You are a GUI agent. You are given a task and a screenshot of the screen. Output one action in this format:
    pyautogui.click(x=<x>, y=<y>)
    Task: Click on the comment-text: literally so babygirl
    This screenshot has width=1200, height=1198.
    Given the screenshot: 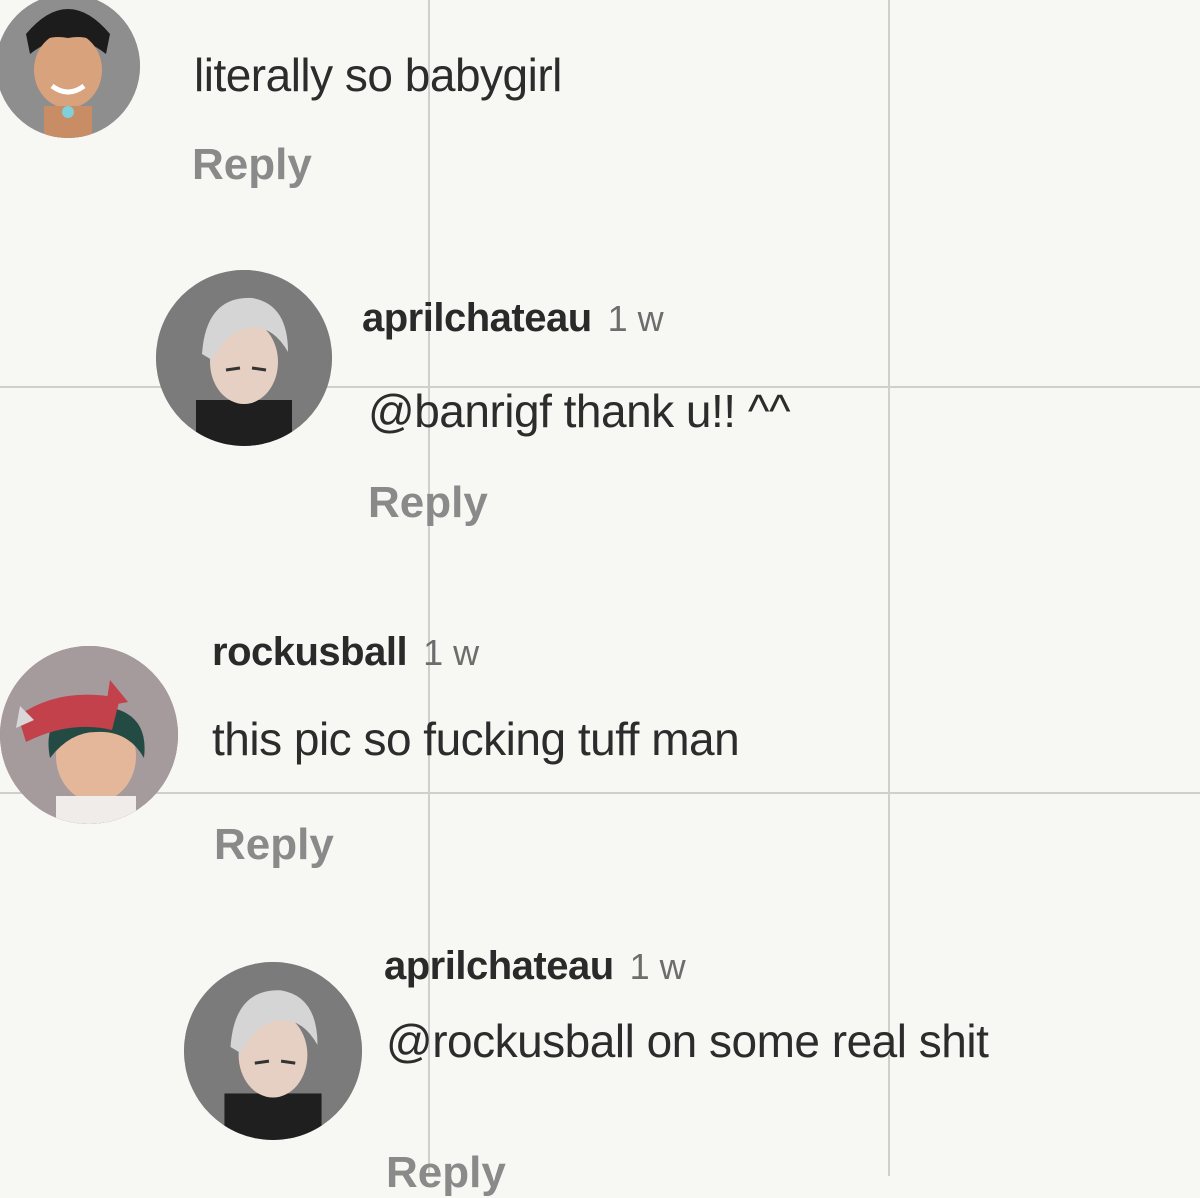 What is the action you would take?
    pyautogui.click(x=378, y=75)
    